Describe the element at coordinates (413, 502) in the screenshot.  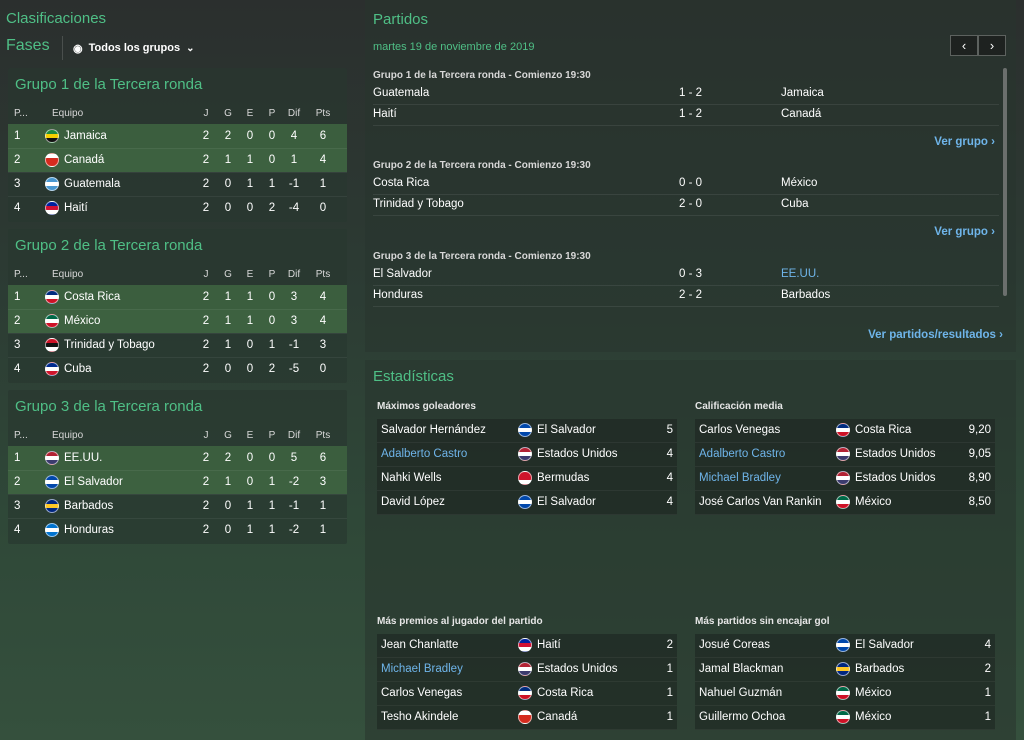
I see `player-name: David López` at that location.